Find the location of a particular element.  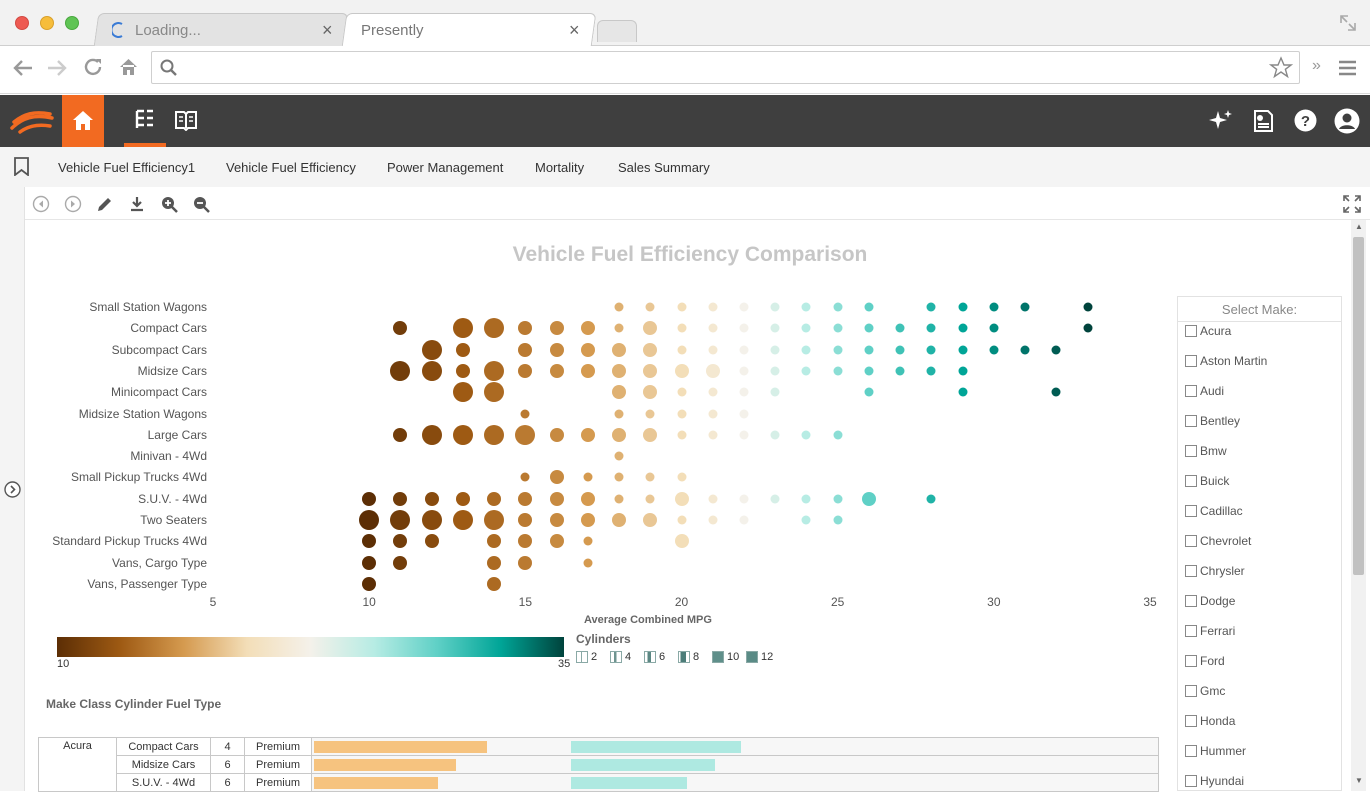

filter-item: Chevrolet is located at coordinates (1218, 541).